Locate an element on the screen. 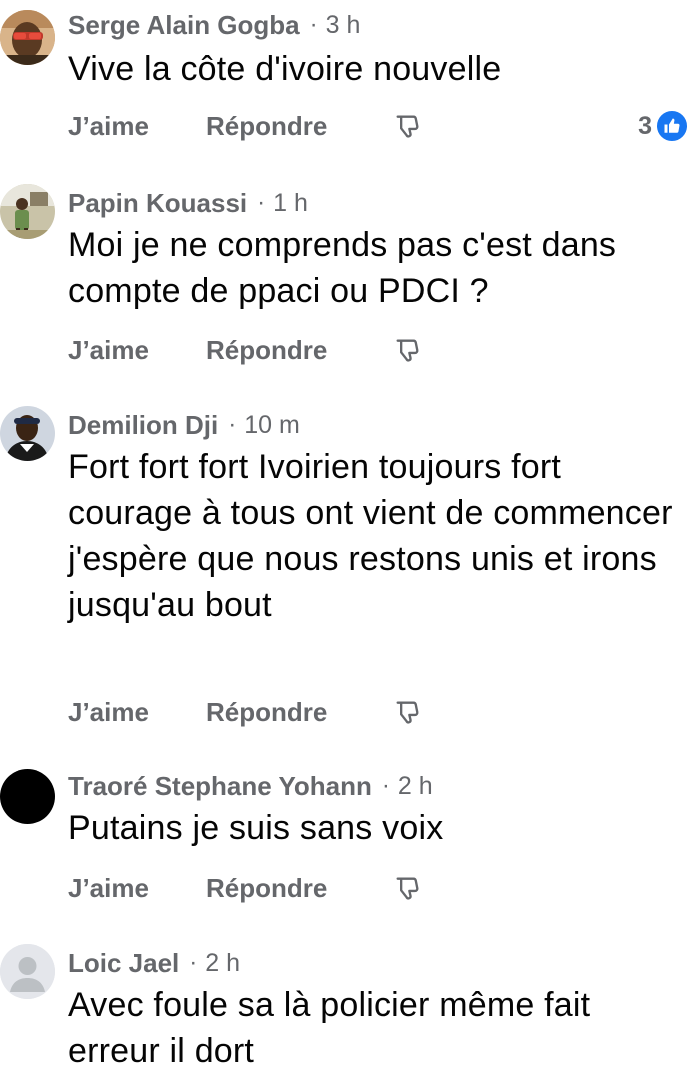 The image size is (699, 1080). comment-text: Putains je suis sans voix is located at coordinates (256, 828).